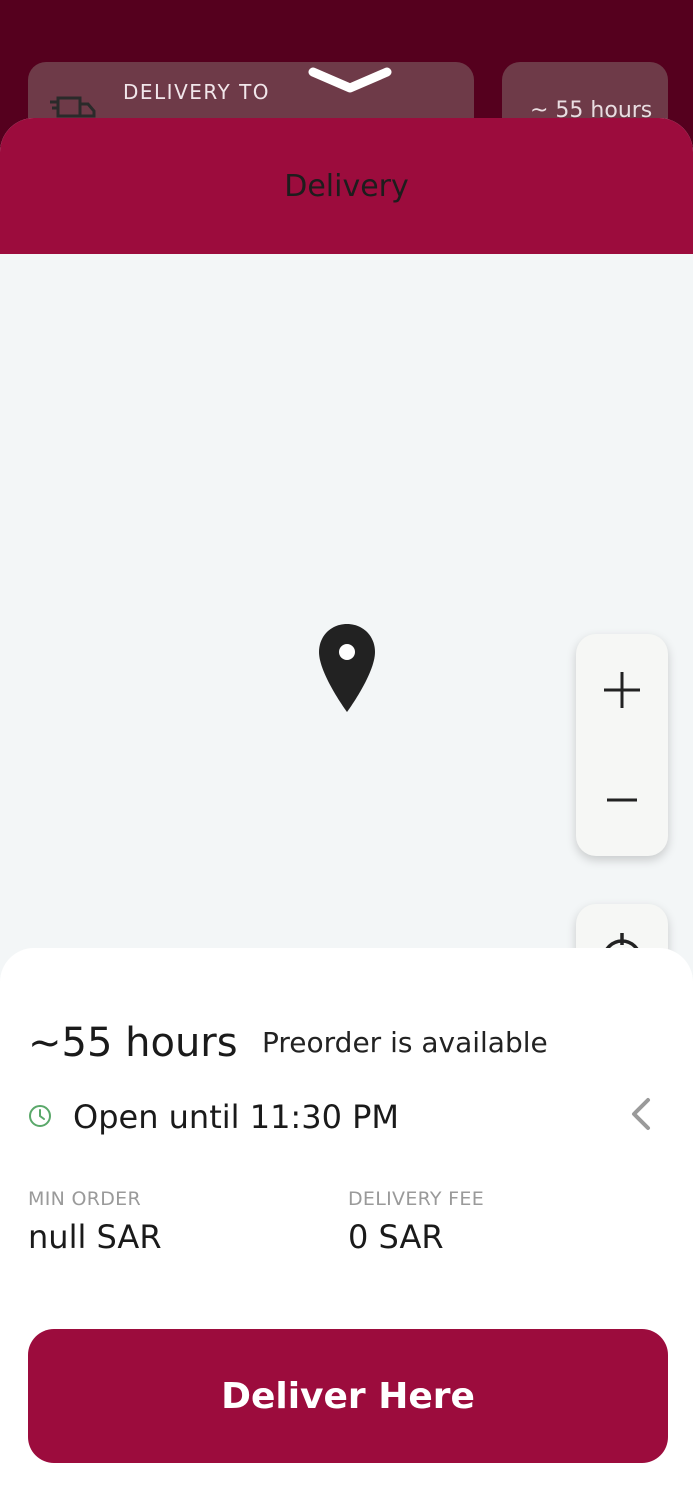  What do you see at coordinates (95, 1237) in the screenshot?
I see `min-order-value: null SAR` at bounding box center [95, 1237].